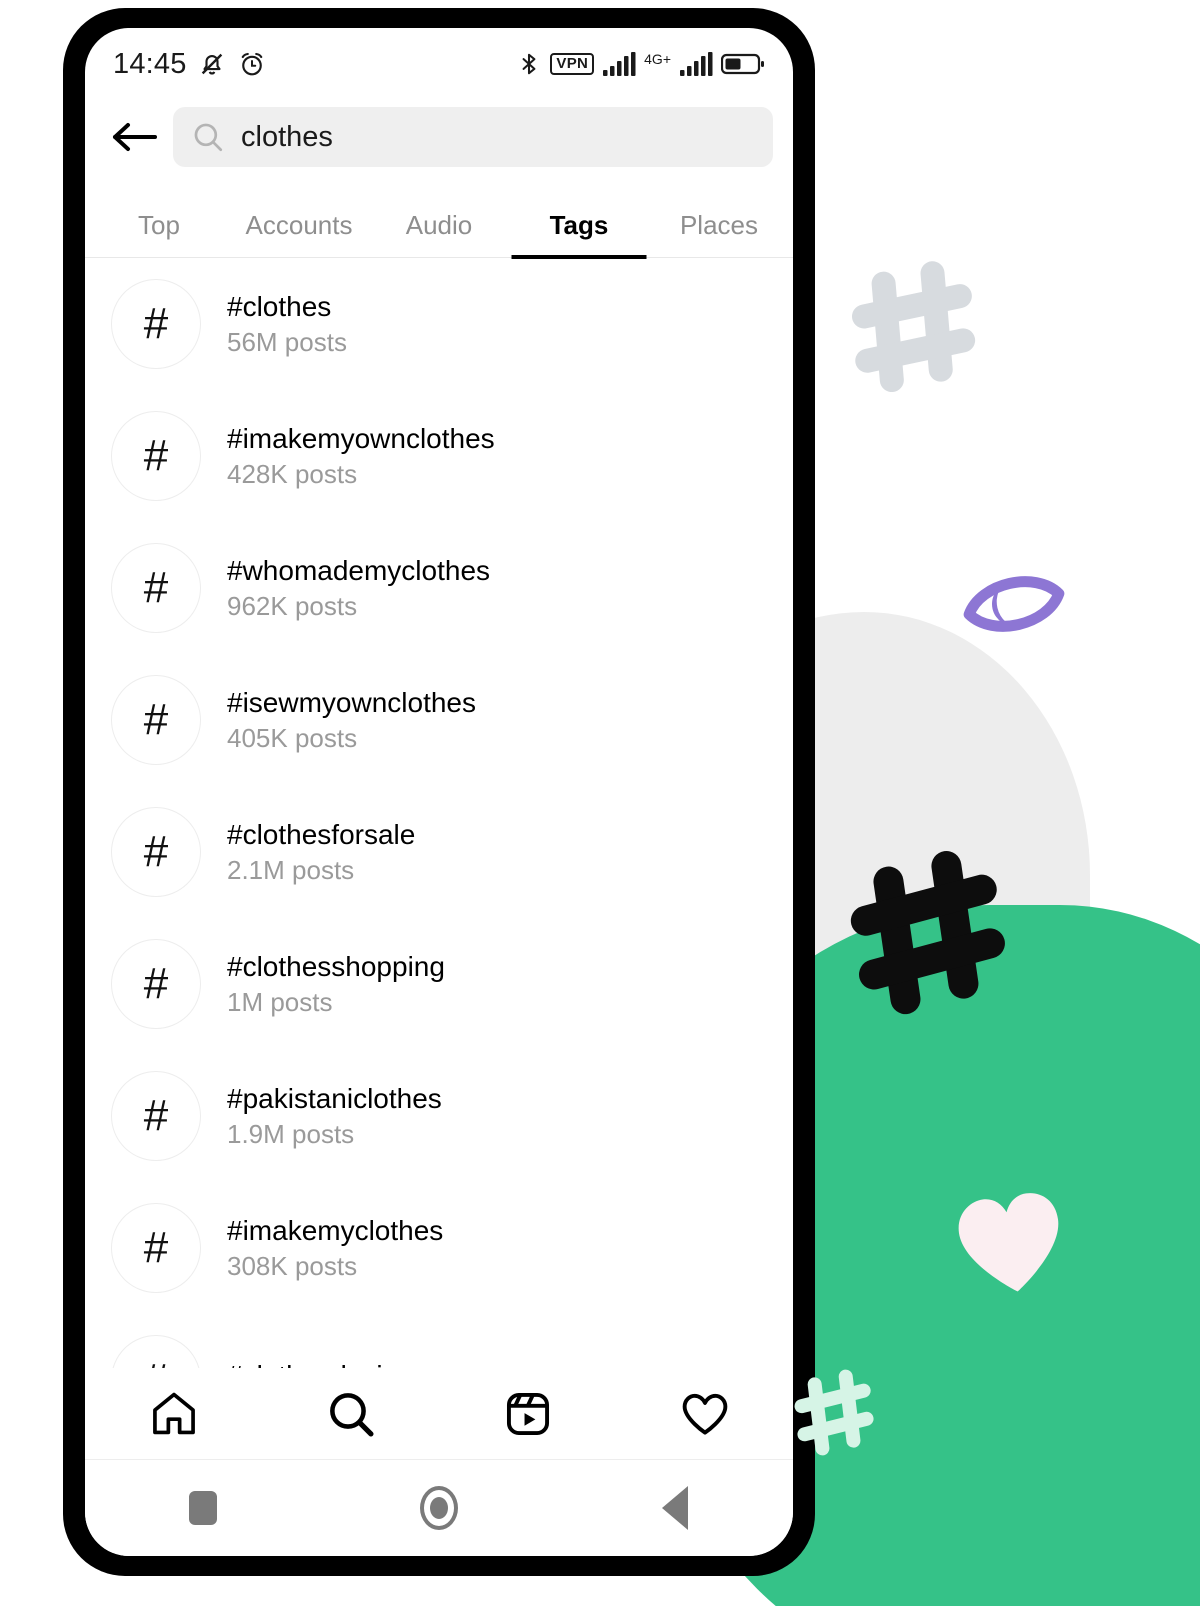 The height and width of the screenshot is (1606, 1200). I want to click on nav-search, so click(350, 1414).